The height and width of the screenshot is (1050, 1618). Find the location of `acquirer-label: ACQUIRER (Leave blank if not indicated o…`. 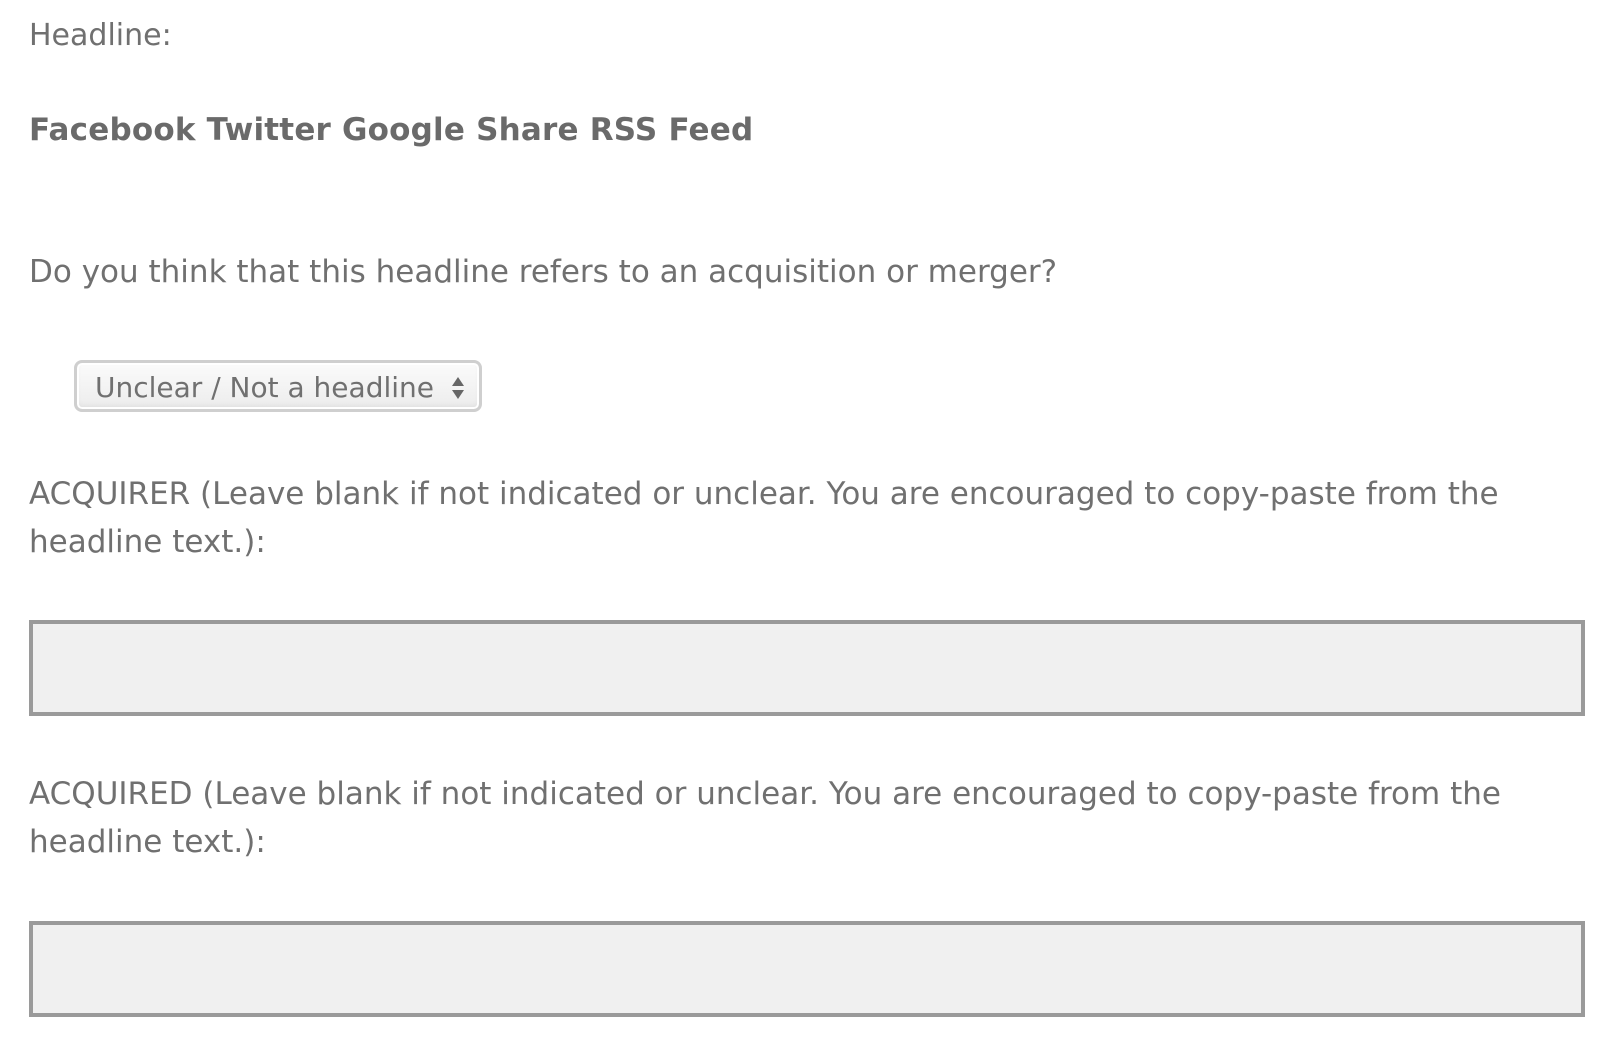

acquirer-label: ACQUIRER (Leave blank if not indicated o… is located at coordinates (764, 518).